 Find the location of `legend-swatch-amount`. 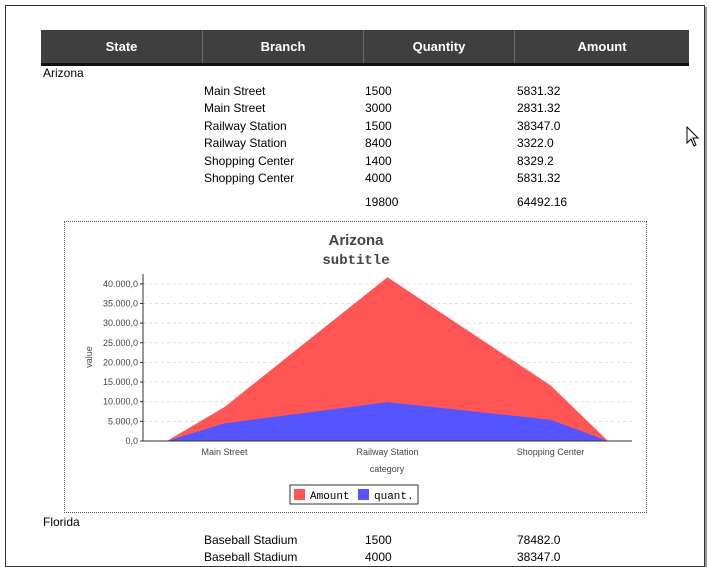

legend-swatch-amount is located at coordinates (299, 494).